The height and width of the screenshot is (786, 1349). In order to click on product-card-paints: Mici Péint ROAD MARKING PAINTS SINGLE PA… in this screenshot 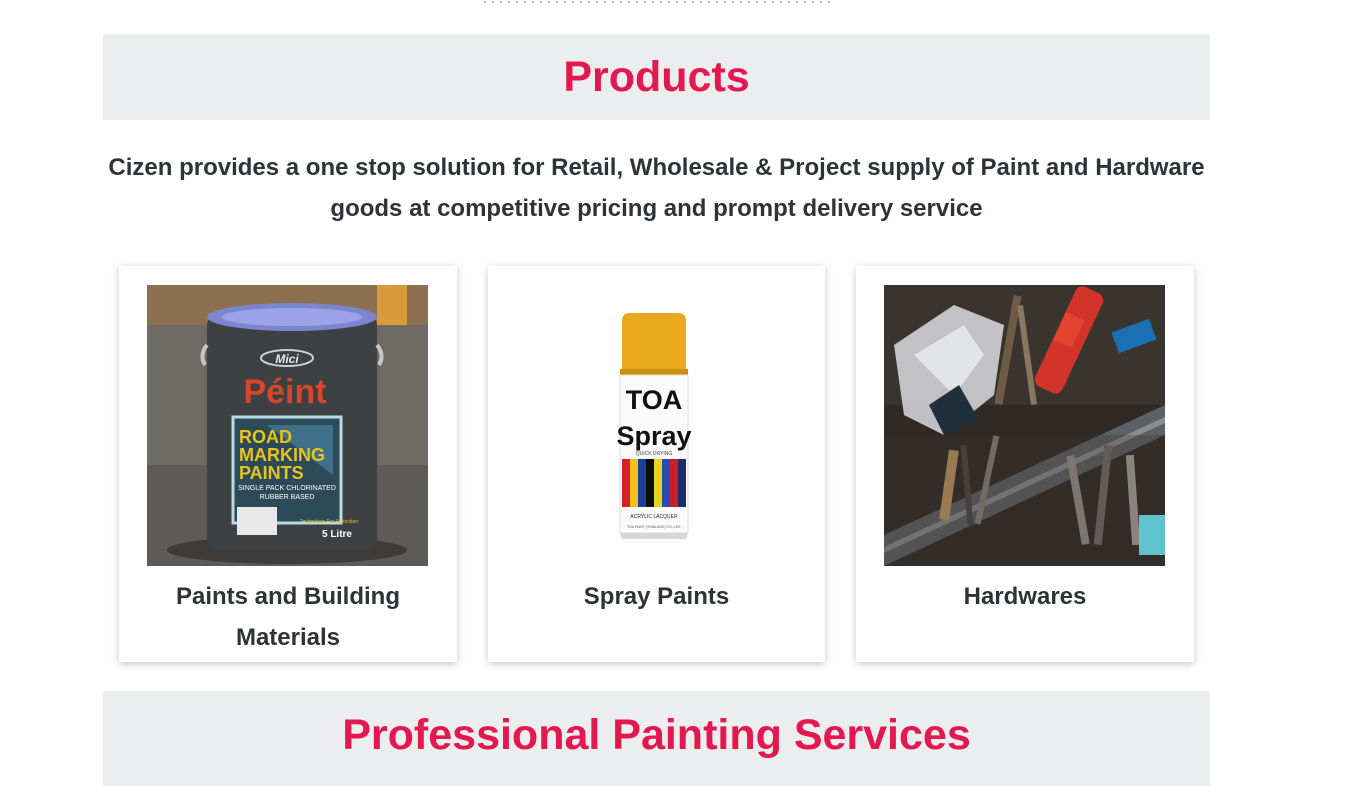, I will do `click(288, 464)`.